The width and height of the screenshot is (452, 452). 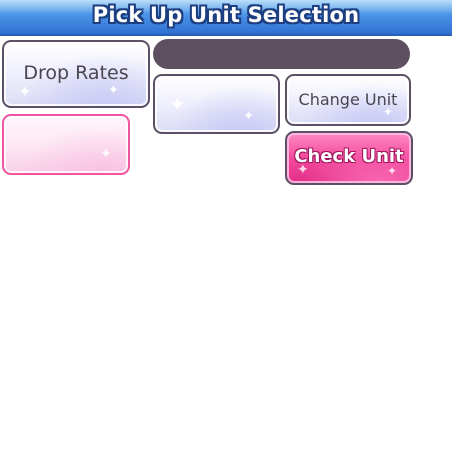 I want to click on check-unit-label: Check Unit, so click(x=349, y=156).